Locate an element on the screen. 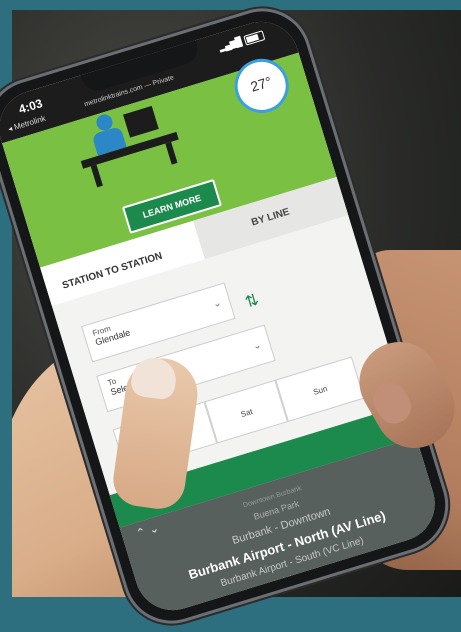  day-label: Sat is located at coordinates (246, 413).